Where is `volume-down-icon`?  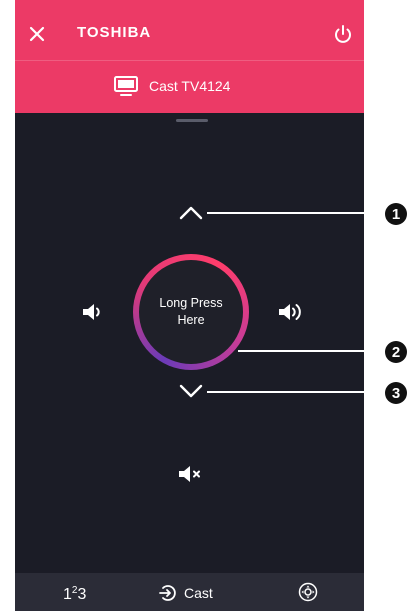
volume-down-icon is located at coordinates (91, 312).